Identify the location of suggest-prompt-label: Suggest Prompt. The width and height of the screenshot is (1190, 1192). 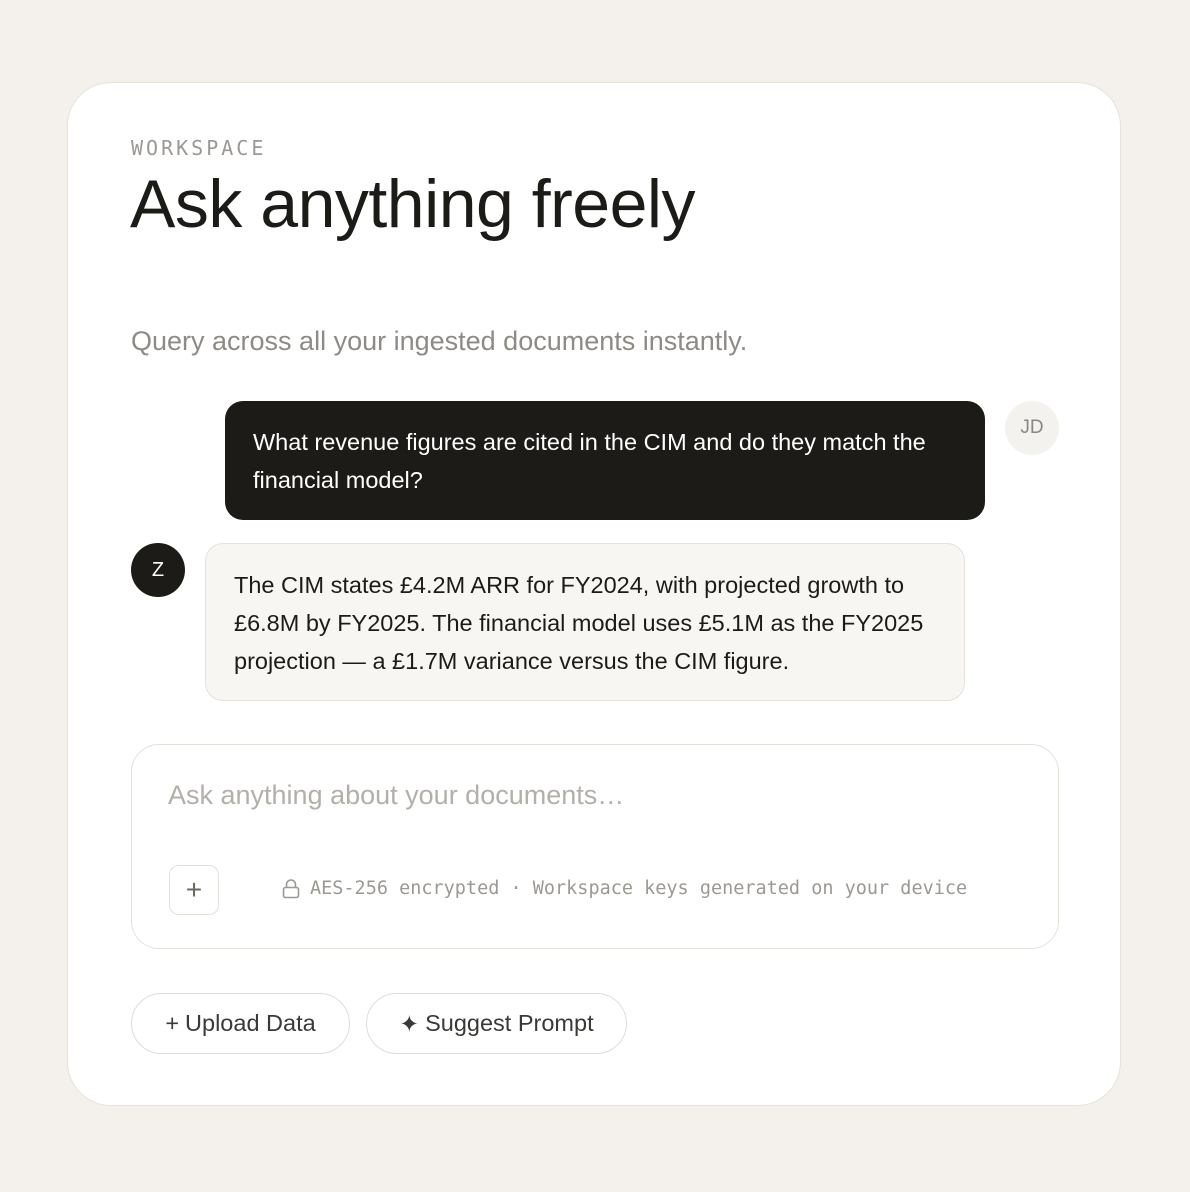
(509, 1023).